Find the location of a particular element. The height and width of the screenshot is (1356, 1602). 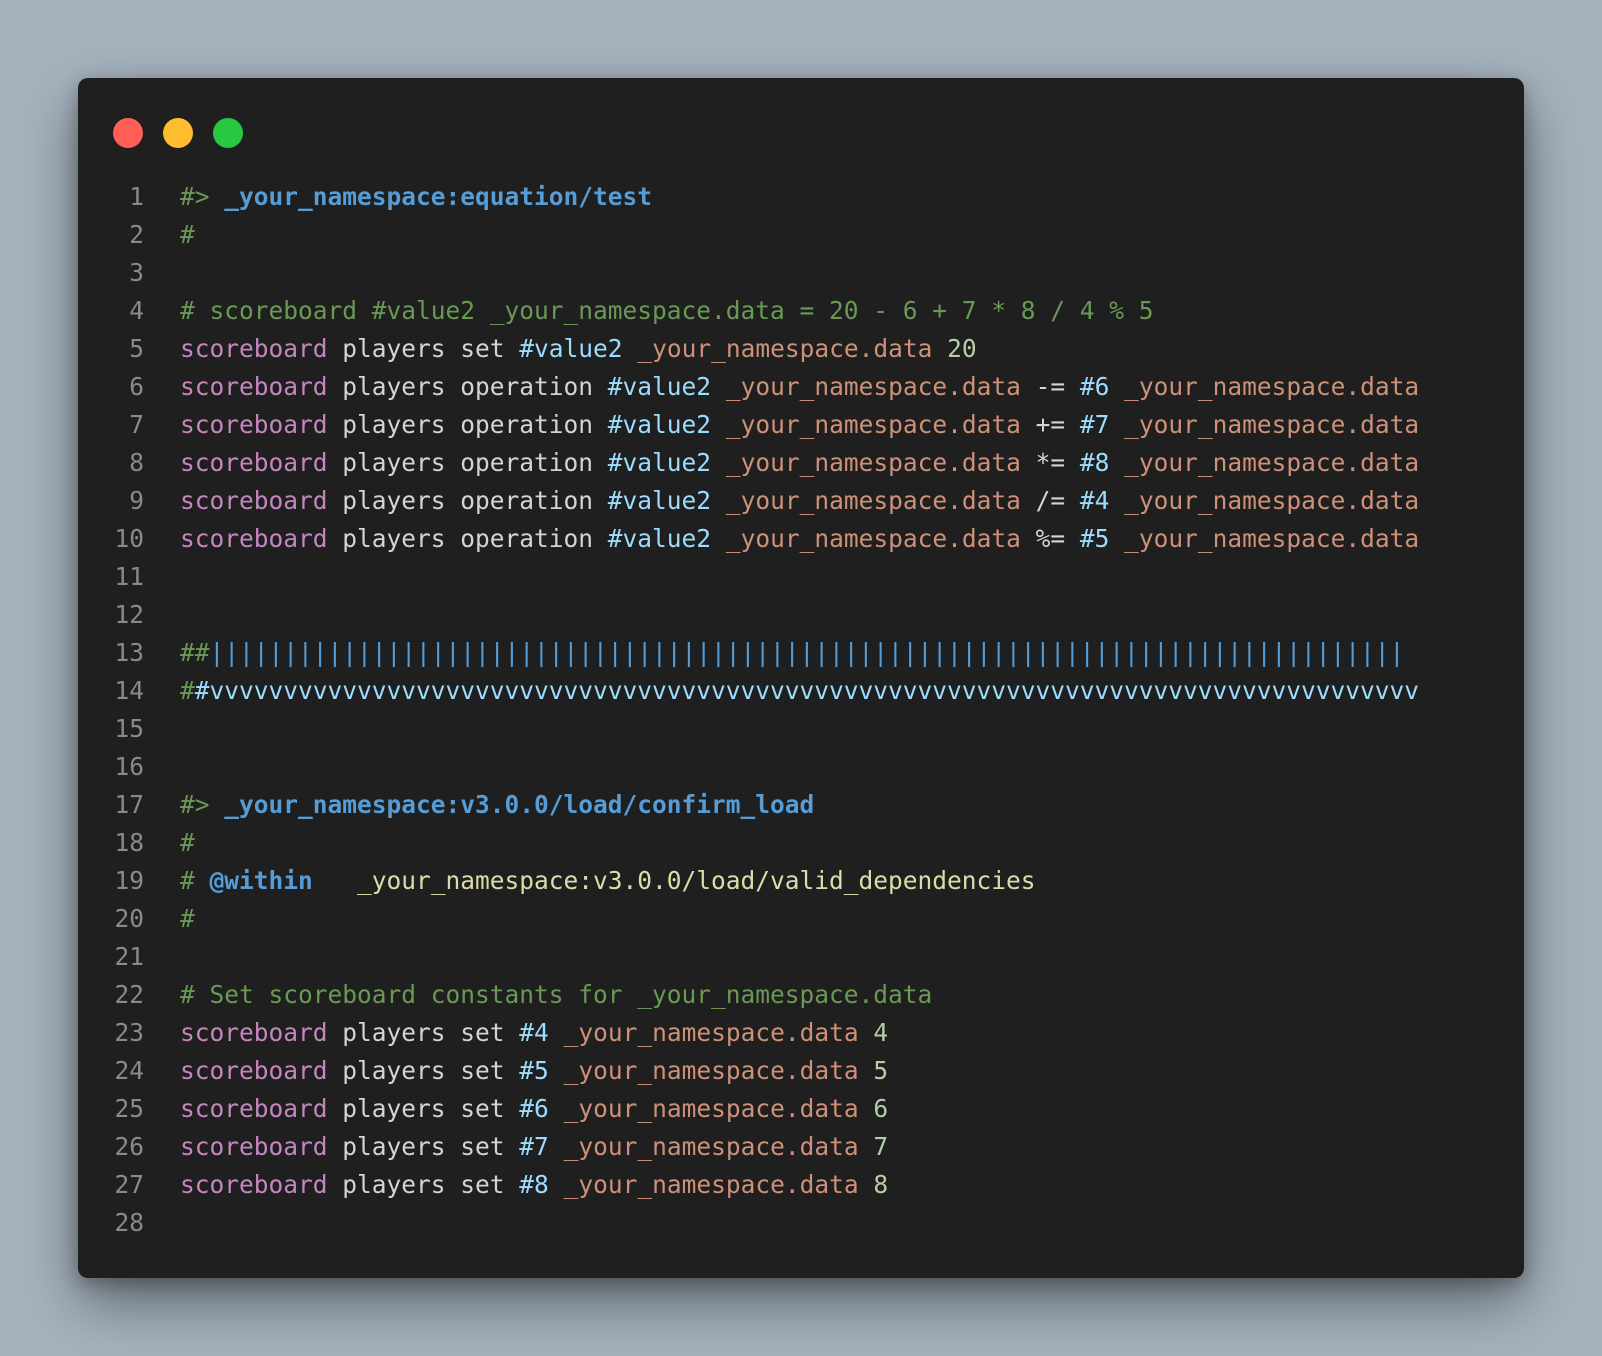

code-line: 2 # is located at coordinates (801, 235).